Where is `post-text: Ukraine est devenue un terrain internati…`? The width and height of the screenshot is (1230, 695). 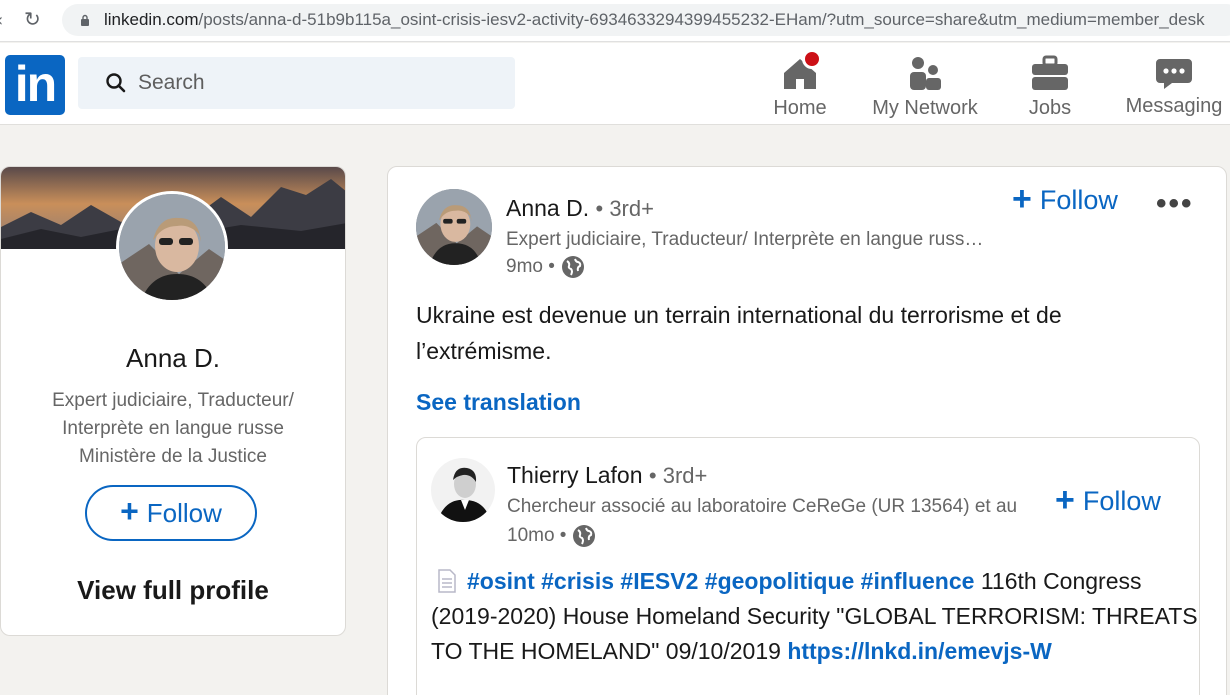 post-text: Ukraine est devenue un terrain internati… is located at coordinates (739, 333).